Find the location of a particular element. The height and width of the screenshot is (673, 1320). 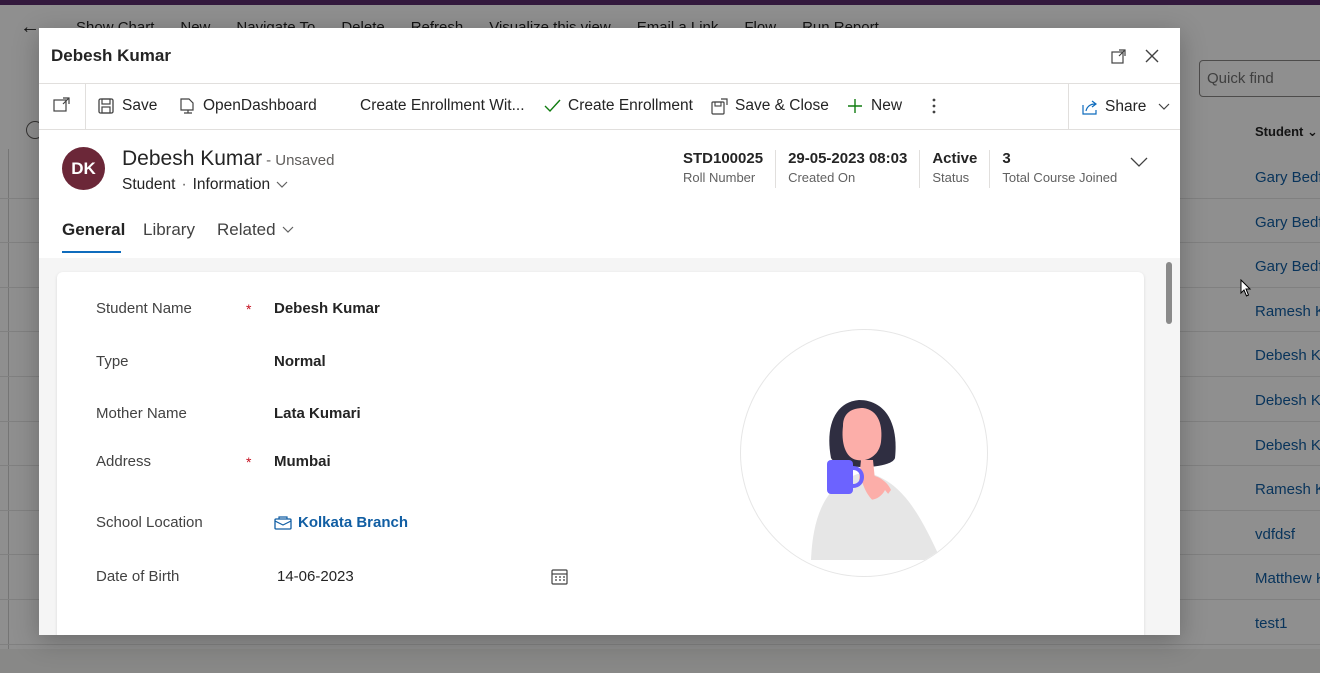

record-entity-form: Student · Information is located at coordinates (205, 185).